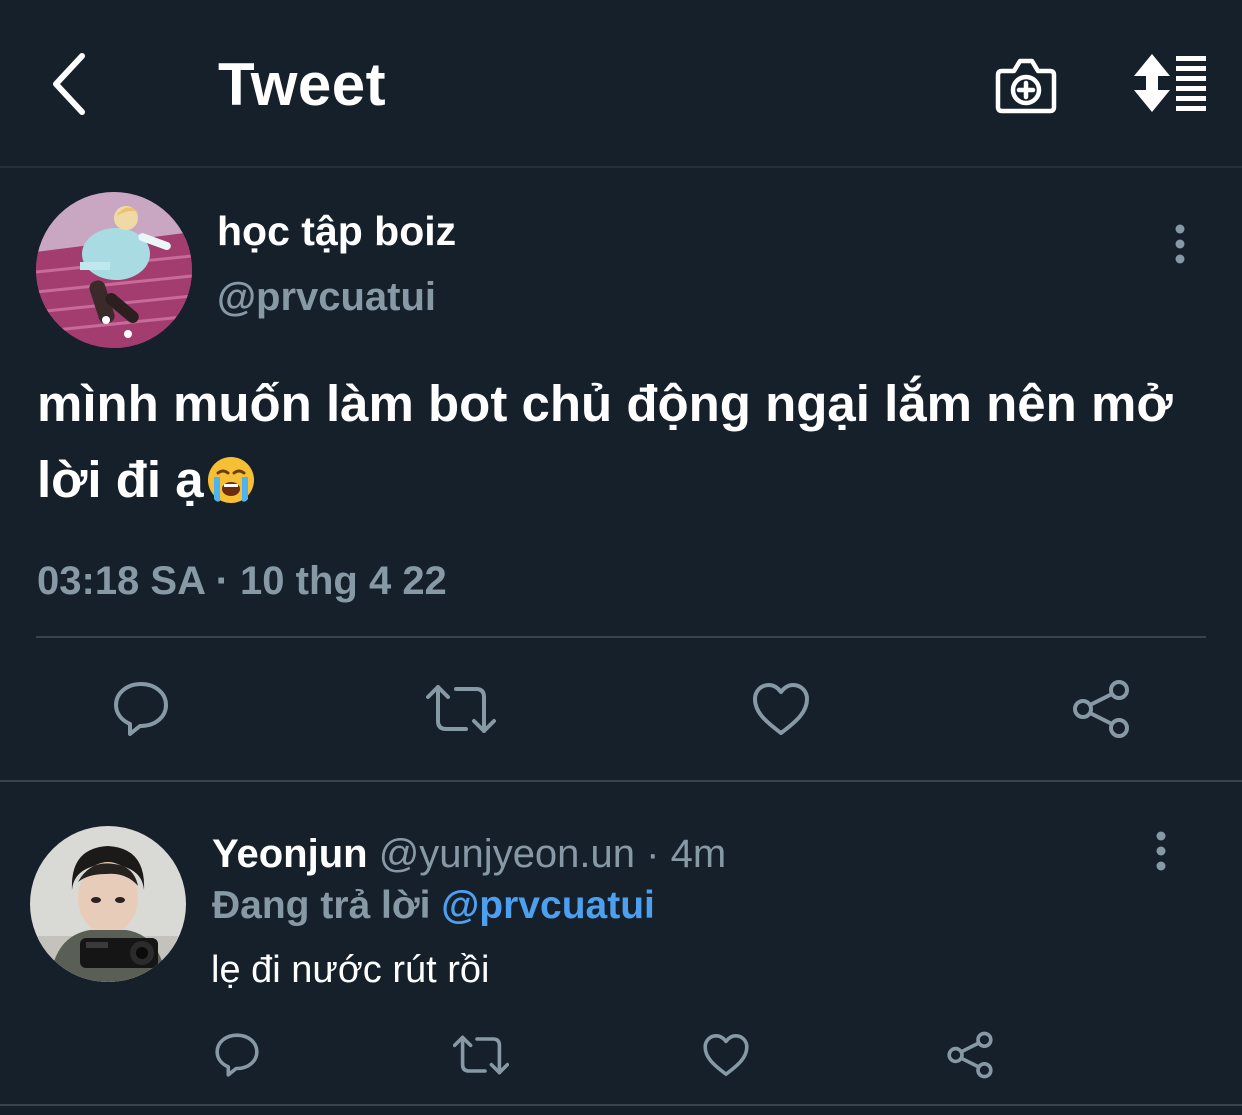 This screenshot has height=1115, width=1242. Describe the element at coordinates (350, 970) in the screenshot. I see `reply-text: lẹ đi nước rút rồi` at that location.